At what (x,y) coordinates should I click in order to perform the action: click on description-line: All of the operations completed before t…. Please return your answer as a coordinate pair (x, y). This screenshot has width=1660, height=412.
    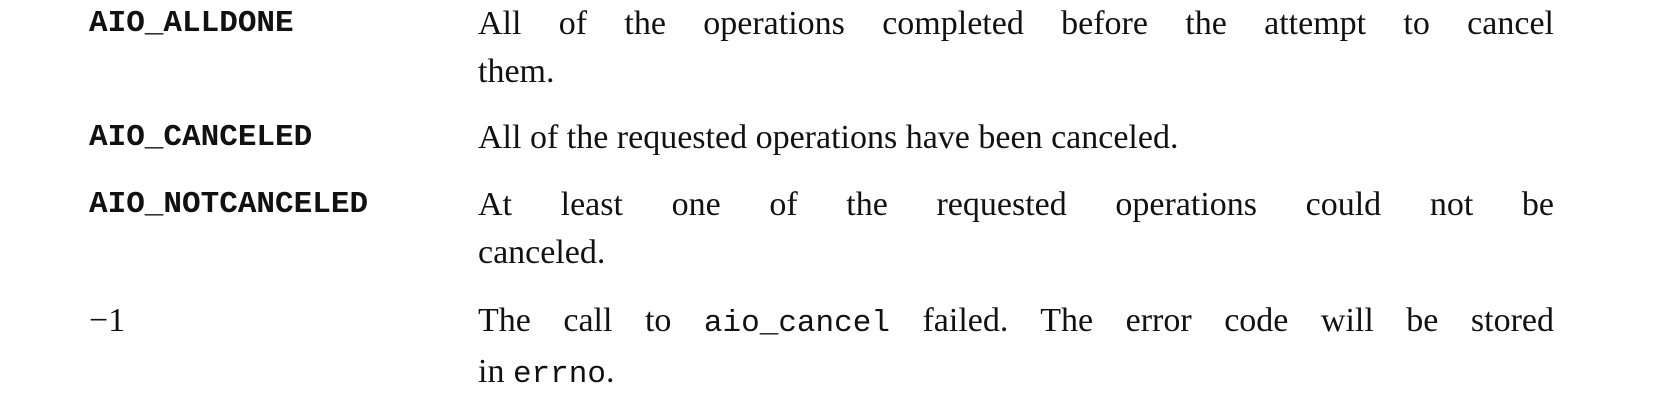
    Looking at the image, I should click on (1016, 23).